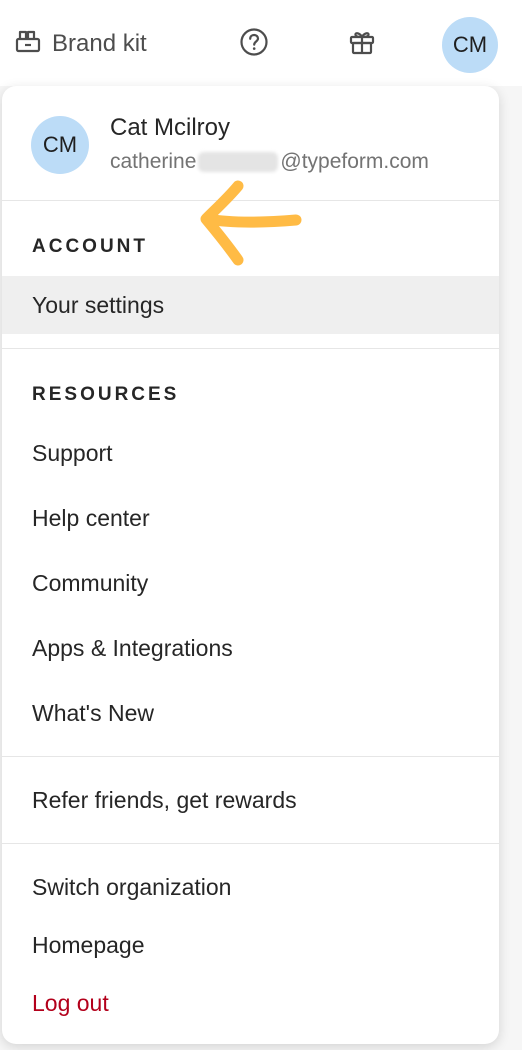 The width and height of the screenshot is (522, 1050). Describe the element at coordinates (91, 517) in the screenshot. I see `menu-item-label: Help center` at that location.